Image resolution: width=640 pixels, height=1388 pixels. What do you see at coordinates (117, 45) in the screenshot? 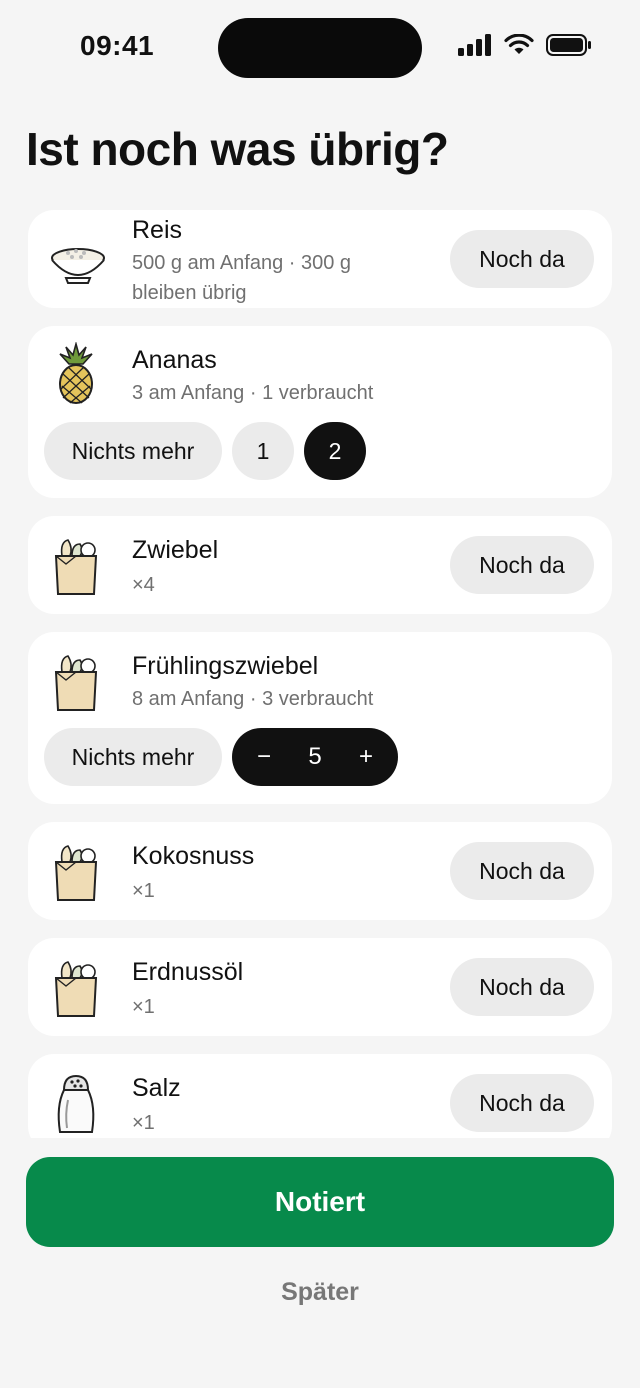
I see `status-time: 09:41` at bounding box center [117, 45].